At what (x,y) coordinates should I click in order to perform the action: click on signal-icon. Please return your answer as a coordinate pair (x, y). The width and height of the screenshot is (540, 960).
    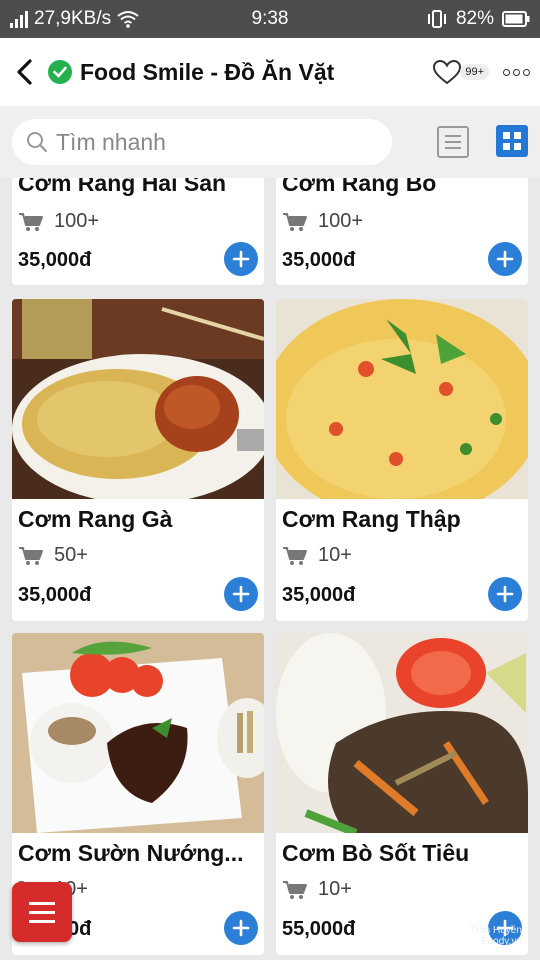
    Looking at the image, I should click on (19, 19).